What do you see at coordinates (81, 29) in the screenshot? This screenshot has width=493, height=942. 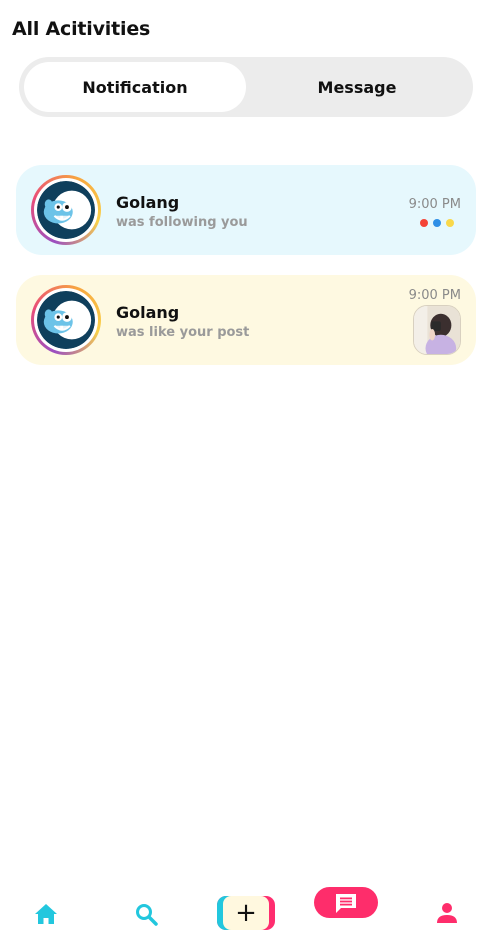 I see `page-title: All Acitivities` at bounding box center [81, 29].